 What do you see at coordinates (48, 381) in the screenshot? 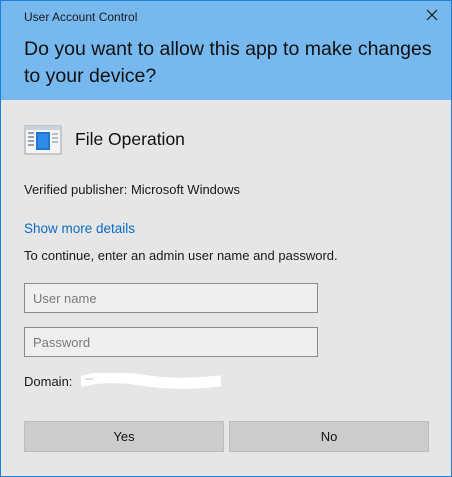
I see `domain-label: Domain:` at bounding box center [48, 381].